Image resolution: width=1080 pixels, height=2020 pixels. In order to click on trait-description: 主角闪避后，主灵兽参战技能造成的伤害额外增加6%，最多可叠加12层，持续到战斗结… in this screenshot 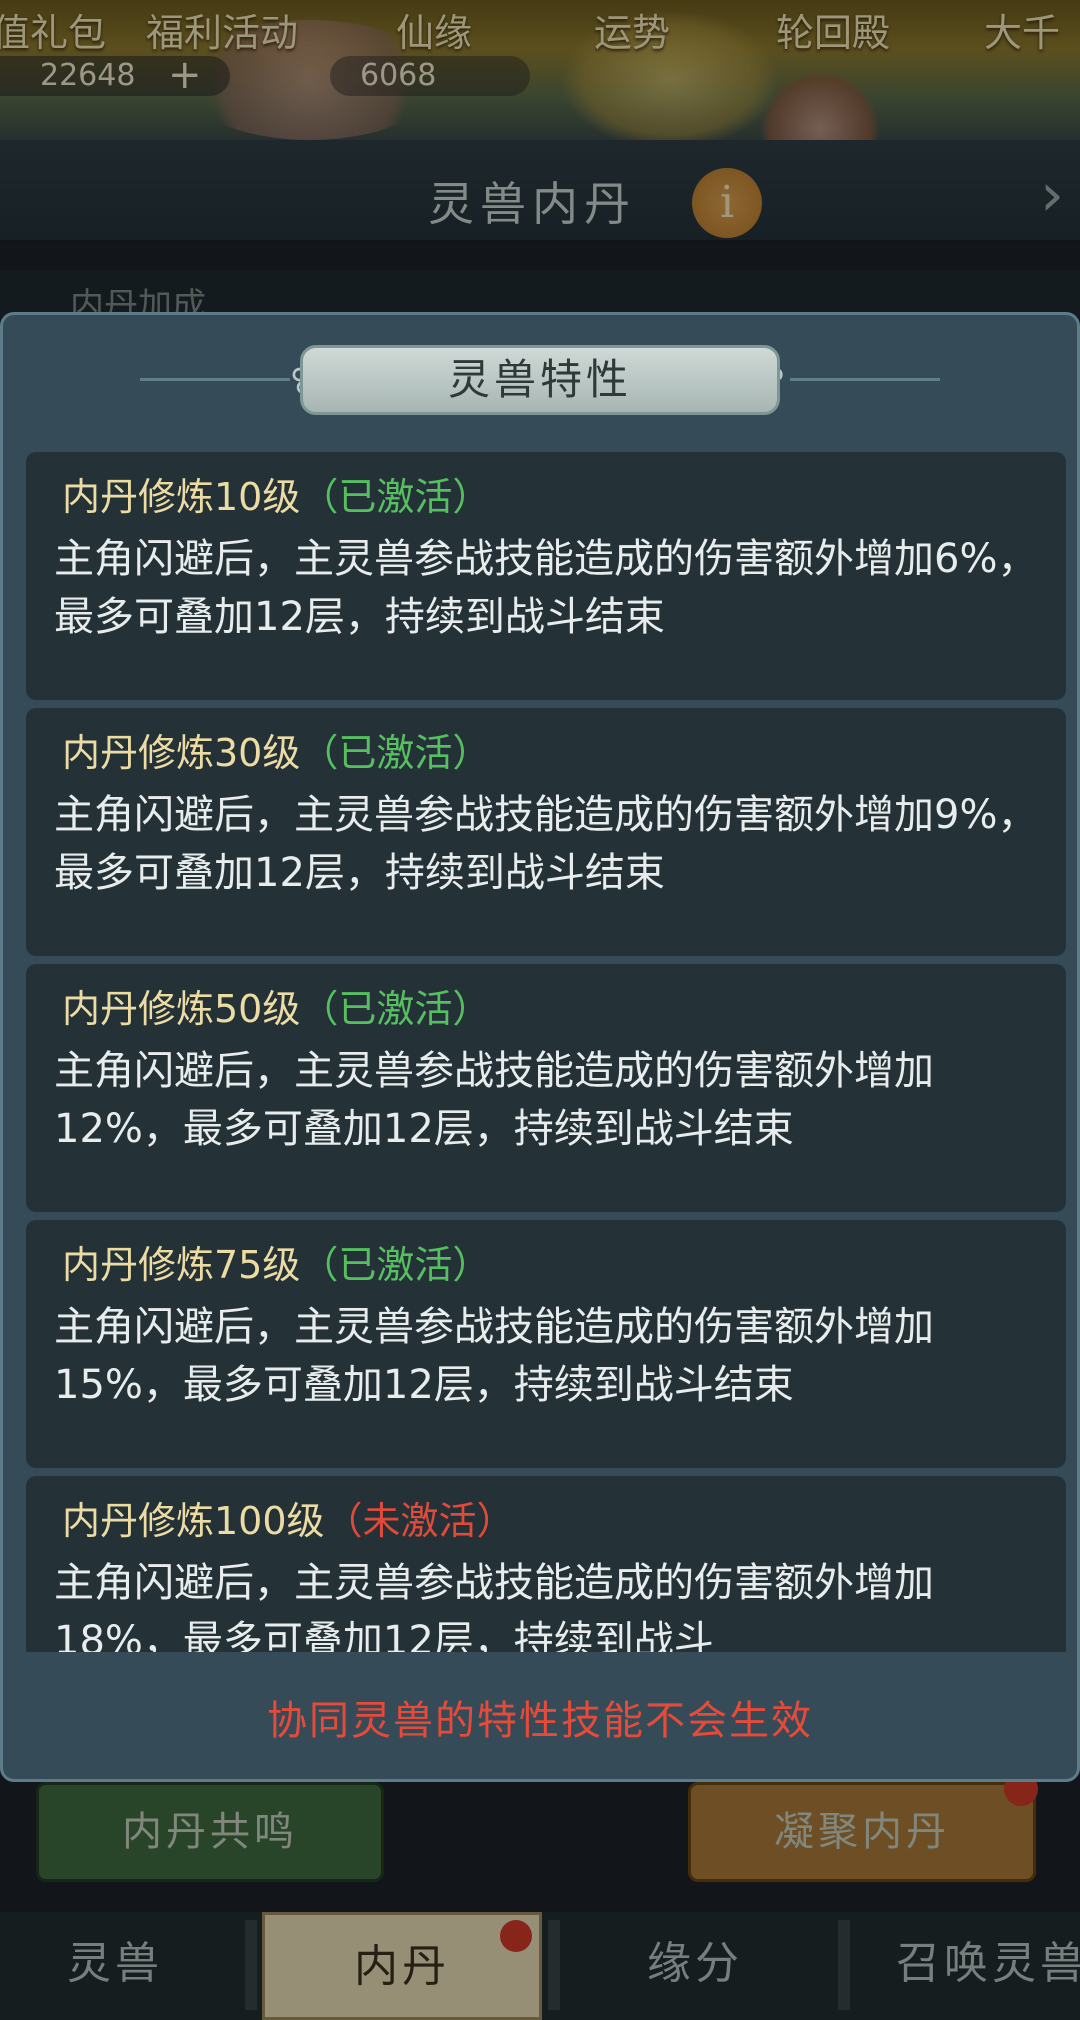, I will do `click(546, 588)`.